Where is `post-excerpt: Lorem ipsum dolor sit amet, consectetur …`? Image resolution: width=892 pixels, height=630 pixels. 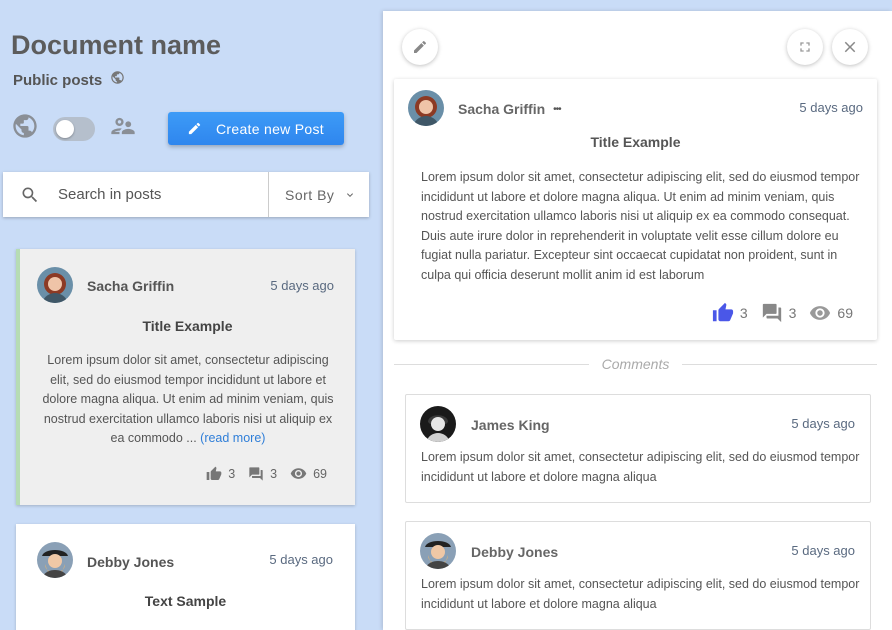
post-excerpt: Lorem ipsum dolor sit amet, consectetur … is located at coordinates (188, 400).